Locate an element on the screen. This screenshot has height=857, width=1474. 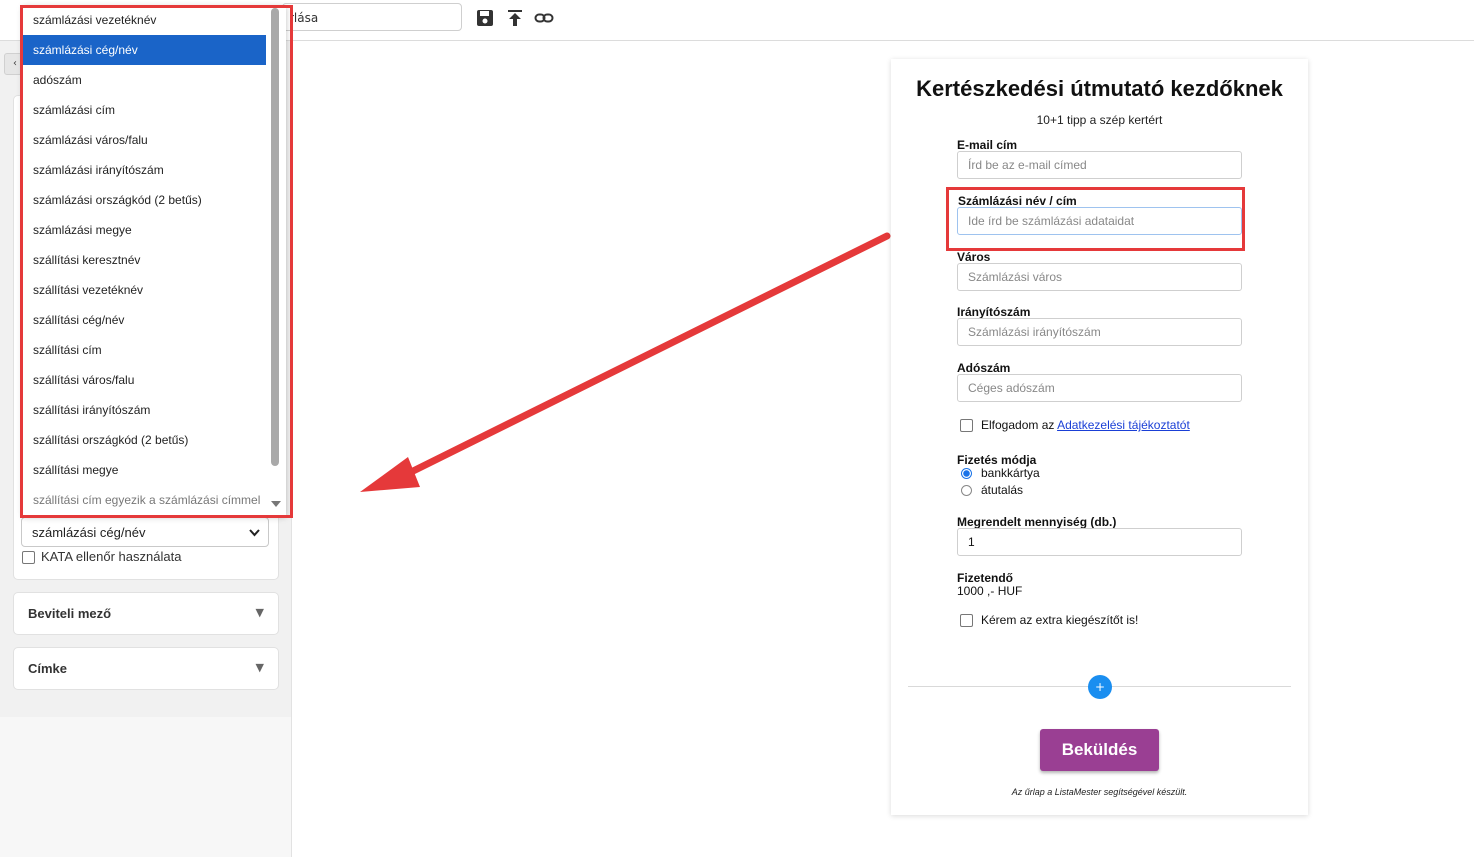
zip-label: Irányítószám is located at coordinates (994, 312).